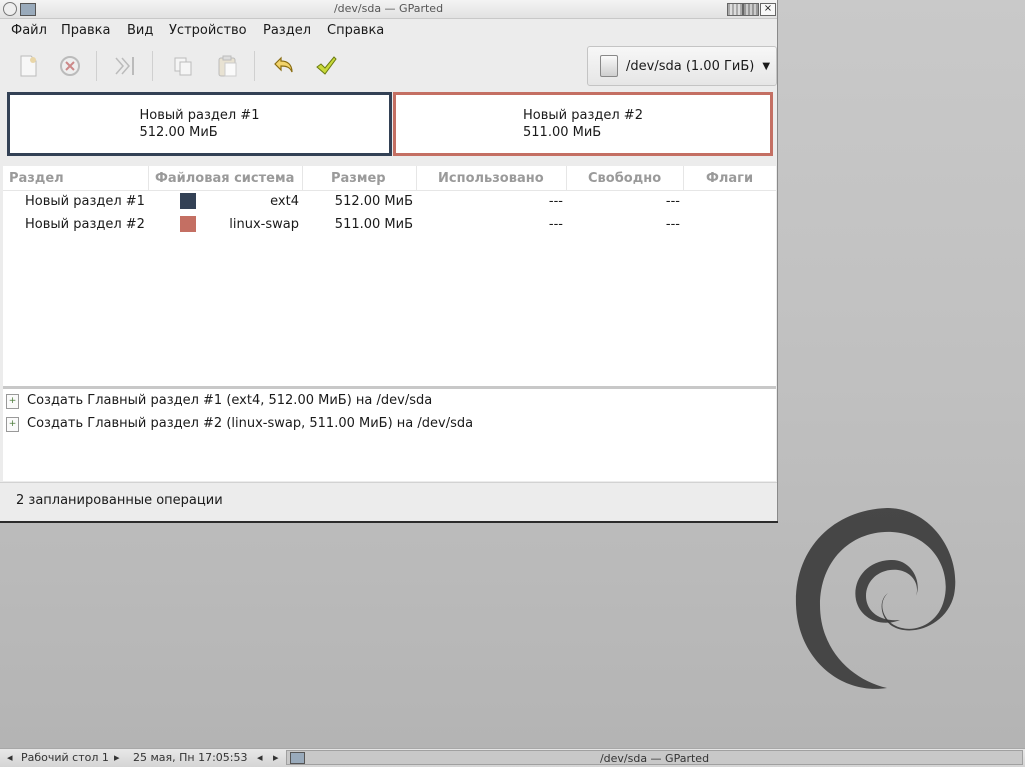 The height and width of the screenshot is (767, 1025). Describe the element at coordinates (287, 30) in the screenshot. I see `menu-partition: Раздел` at that location.